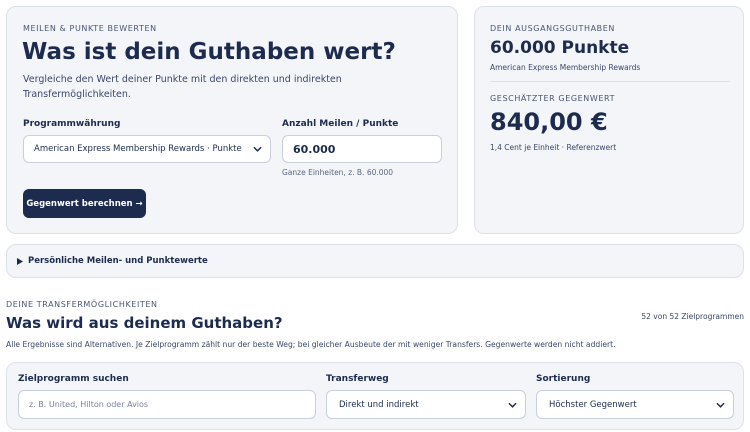  Describe the element at coordinates (90, 28) in the screenshot. I see `calculator-eyebrow: MEILEN & PUNKTE BEWERTEN` at that location.